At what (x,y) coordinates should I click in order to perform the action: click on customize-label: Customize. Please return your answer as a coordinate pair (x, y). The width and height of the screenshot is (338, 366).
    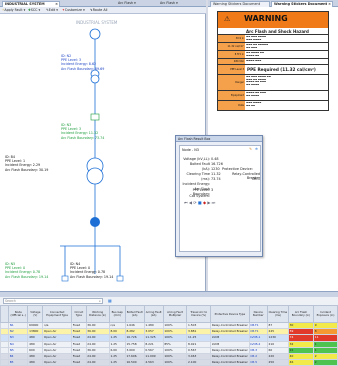
    Looking at the image, I should click on (73, 10).